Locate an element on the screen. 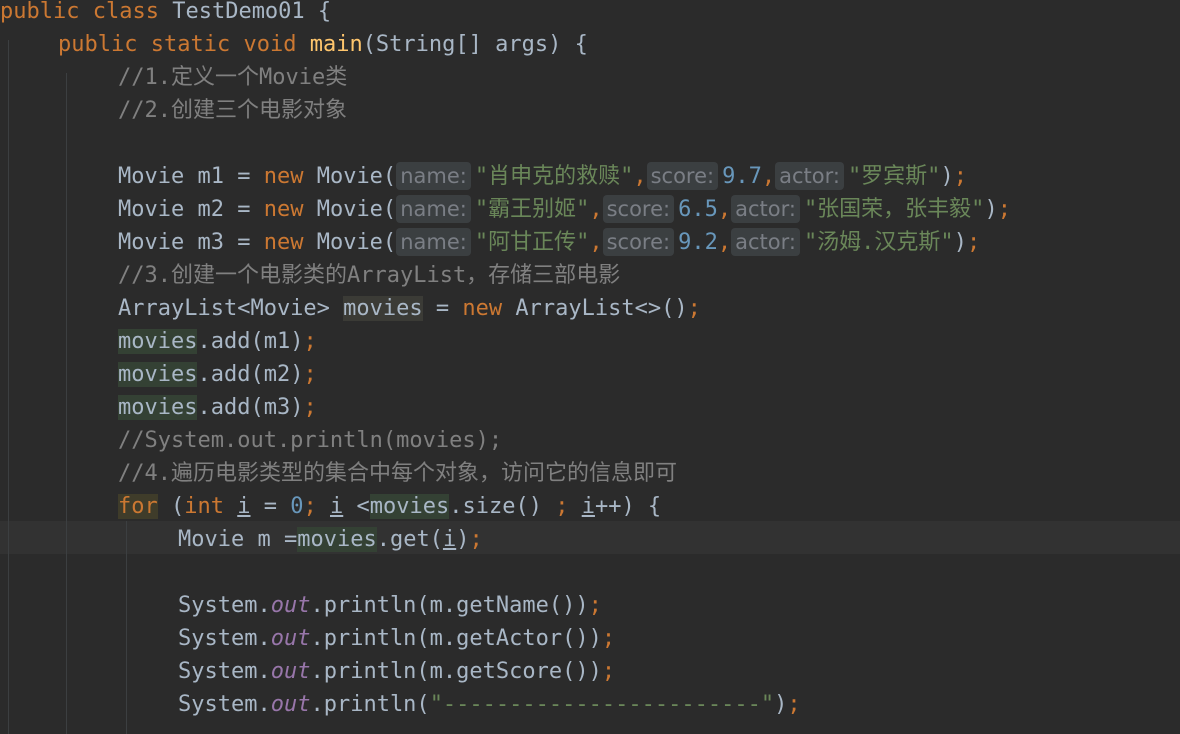 The height and width of the screenshot is (734, 1180). code-line-2: public static void main(String[] args) { is located at coordinates (590, 44).